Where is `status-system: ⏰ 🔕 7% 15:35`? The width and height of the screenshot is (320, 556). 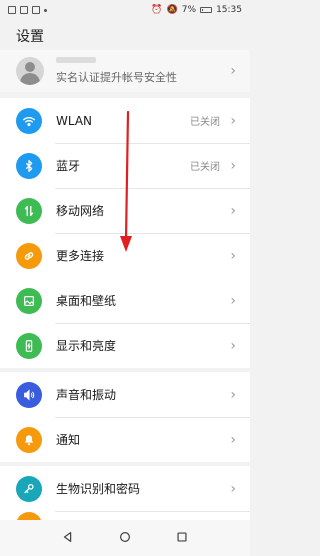
status-system: ⏰ 🔕 7% 15:35 is located at coordinates (196, 10).